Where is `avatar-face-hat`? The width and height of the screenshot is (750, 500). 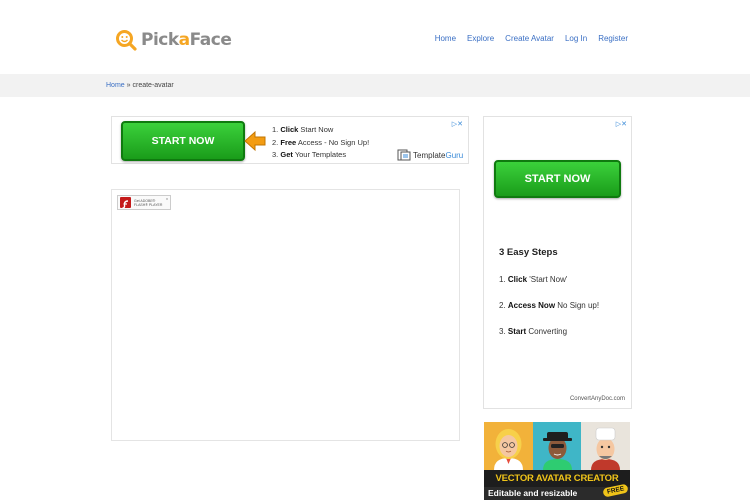 avatar-face-hat is located at coordinates (557, 446).